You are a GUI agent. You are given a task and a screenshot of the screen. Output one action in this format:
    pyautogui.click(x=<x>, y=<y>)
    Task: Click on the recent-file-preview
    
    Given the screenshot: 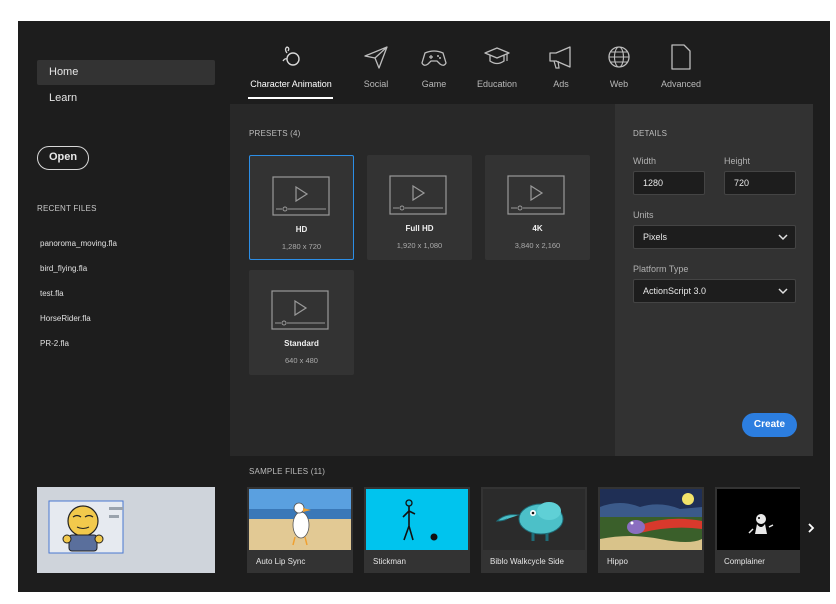 What is the action you would take?
    pyautogui.click(x=126, y=530)
    